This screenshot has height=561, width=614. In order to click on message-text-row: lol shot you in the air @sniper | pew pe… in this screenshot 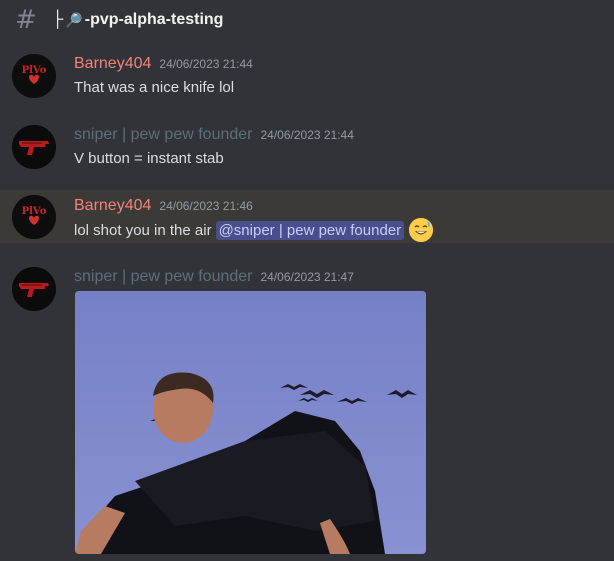, I will do `click(254, 230)`.